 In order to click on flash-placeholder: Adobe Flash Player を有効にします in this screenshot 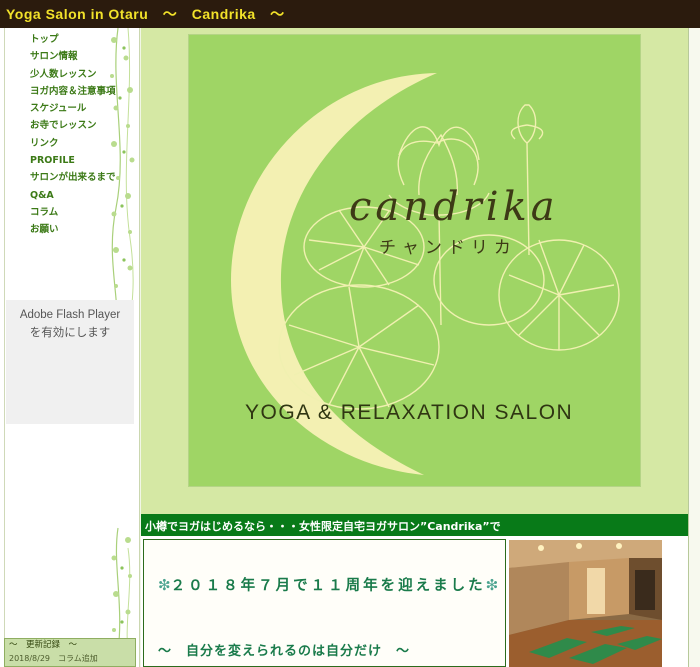, I will do `click(70, 362)`.